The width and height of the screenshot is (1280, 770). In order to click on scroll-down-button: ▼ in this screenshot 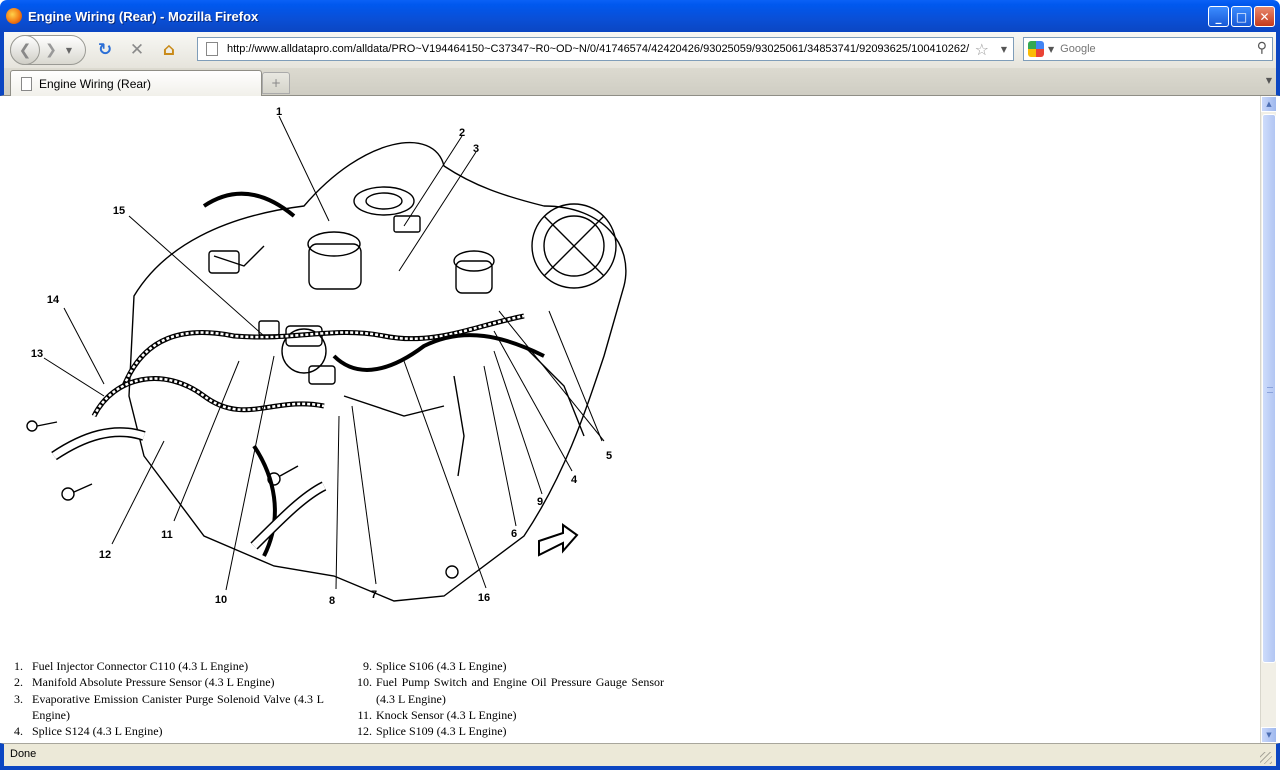, I will do `click(1269, 735)`.